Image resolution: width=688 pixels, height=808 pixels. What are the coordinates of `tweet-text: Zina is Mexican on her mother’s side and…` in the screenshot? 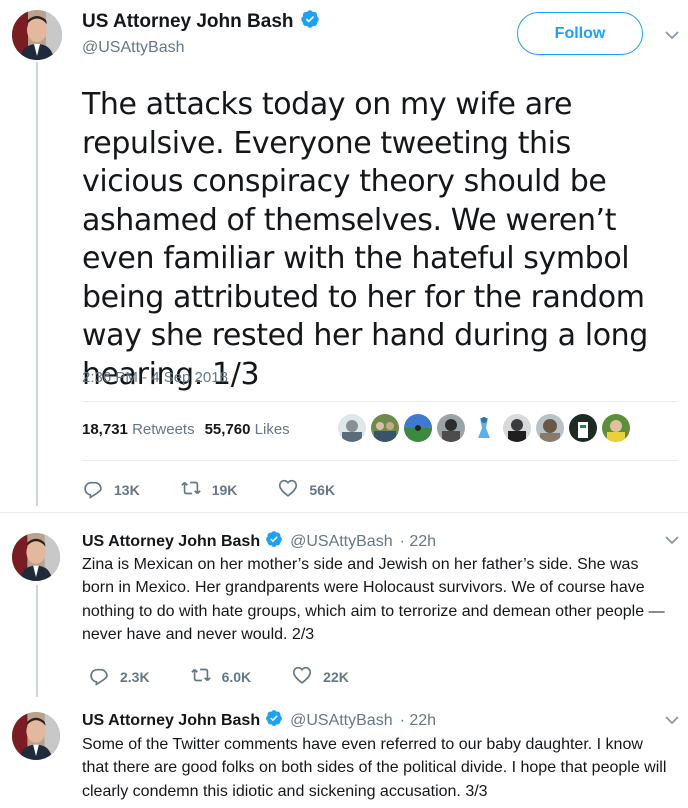 It's located at (373, 600).